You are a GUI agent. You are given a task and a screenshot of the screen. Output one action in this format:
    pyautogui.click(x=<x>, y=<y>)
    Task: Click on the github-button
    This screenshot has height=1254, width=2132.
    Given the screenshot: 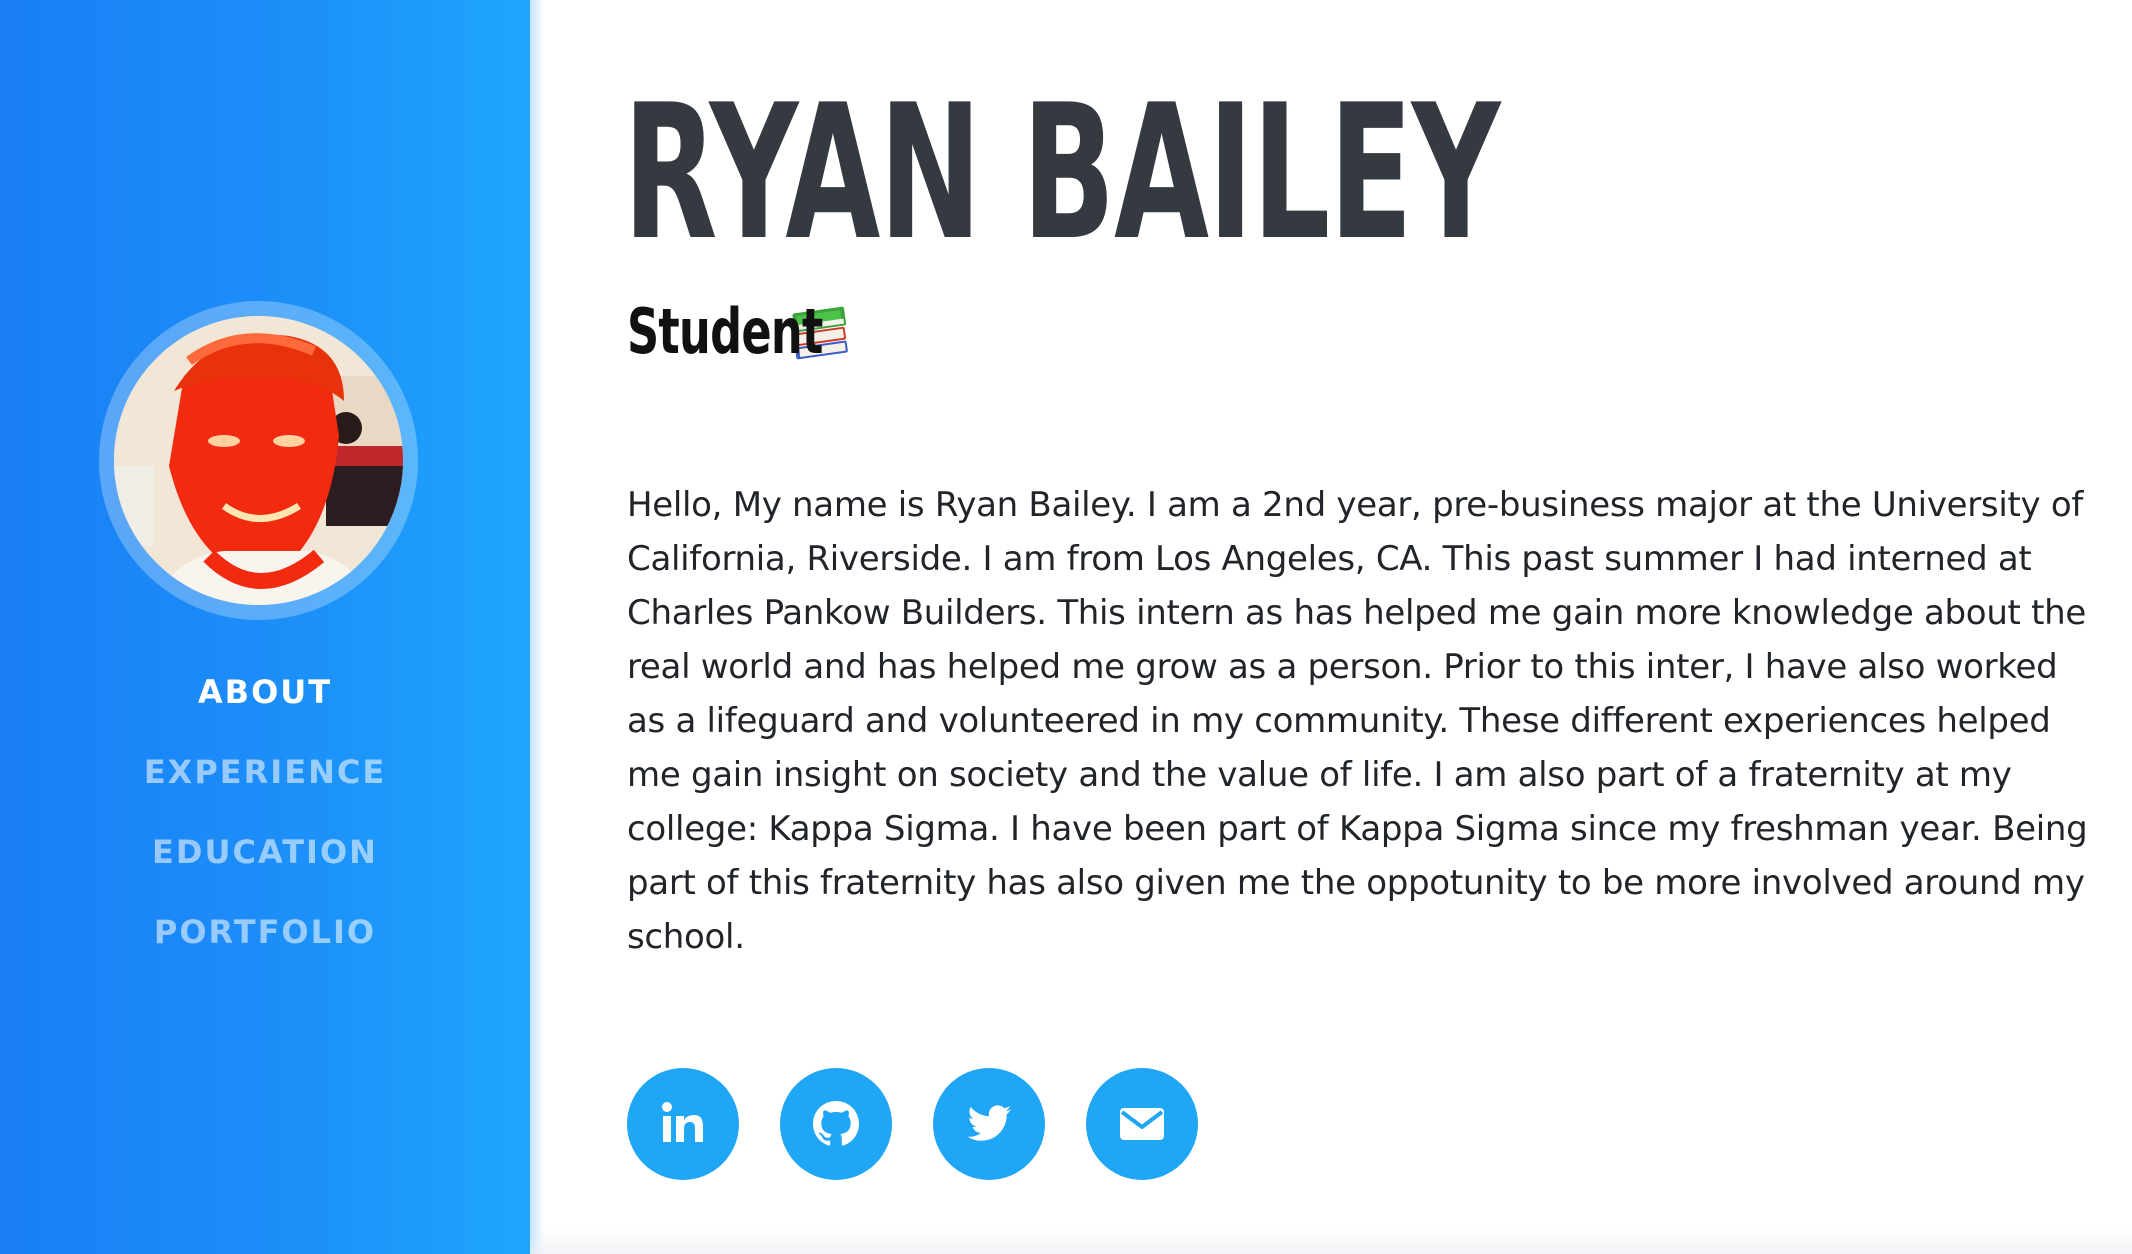 What is the action you would take?
    pyautogui.click(x=836, y=1124)
    